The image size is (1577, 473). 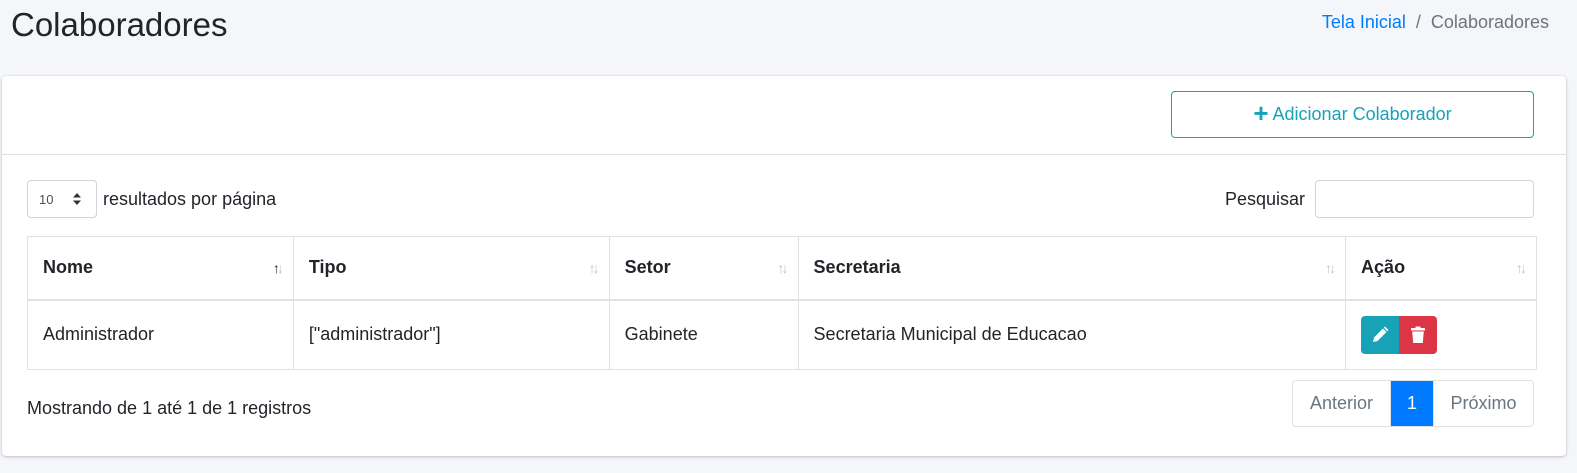 I want to click on cell-nome: Administrador, so click(x=160, y=334).